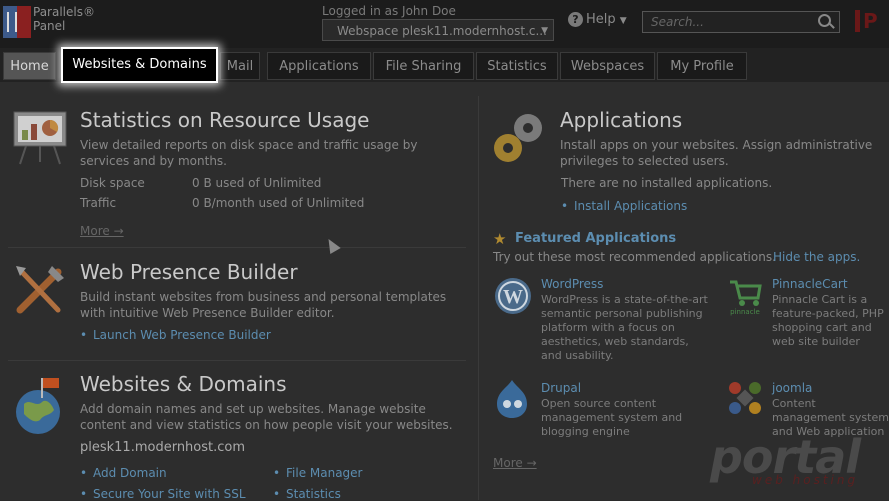  What do you see at coordinates (816, 257) in the screenshot?
I see `hide-apps-link: Hide the apps.` at bounding box center [816, 257].